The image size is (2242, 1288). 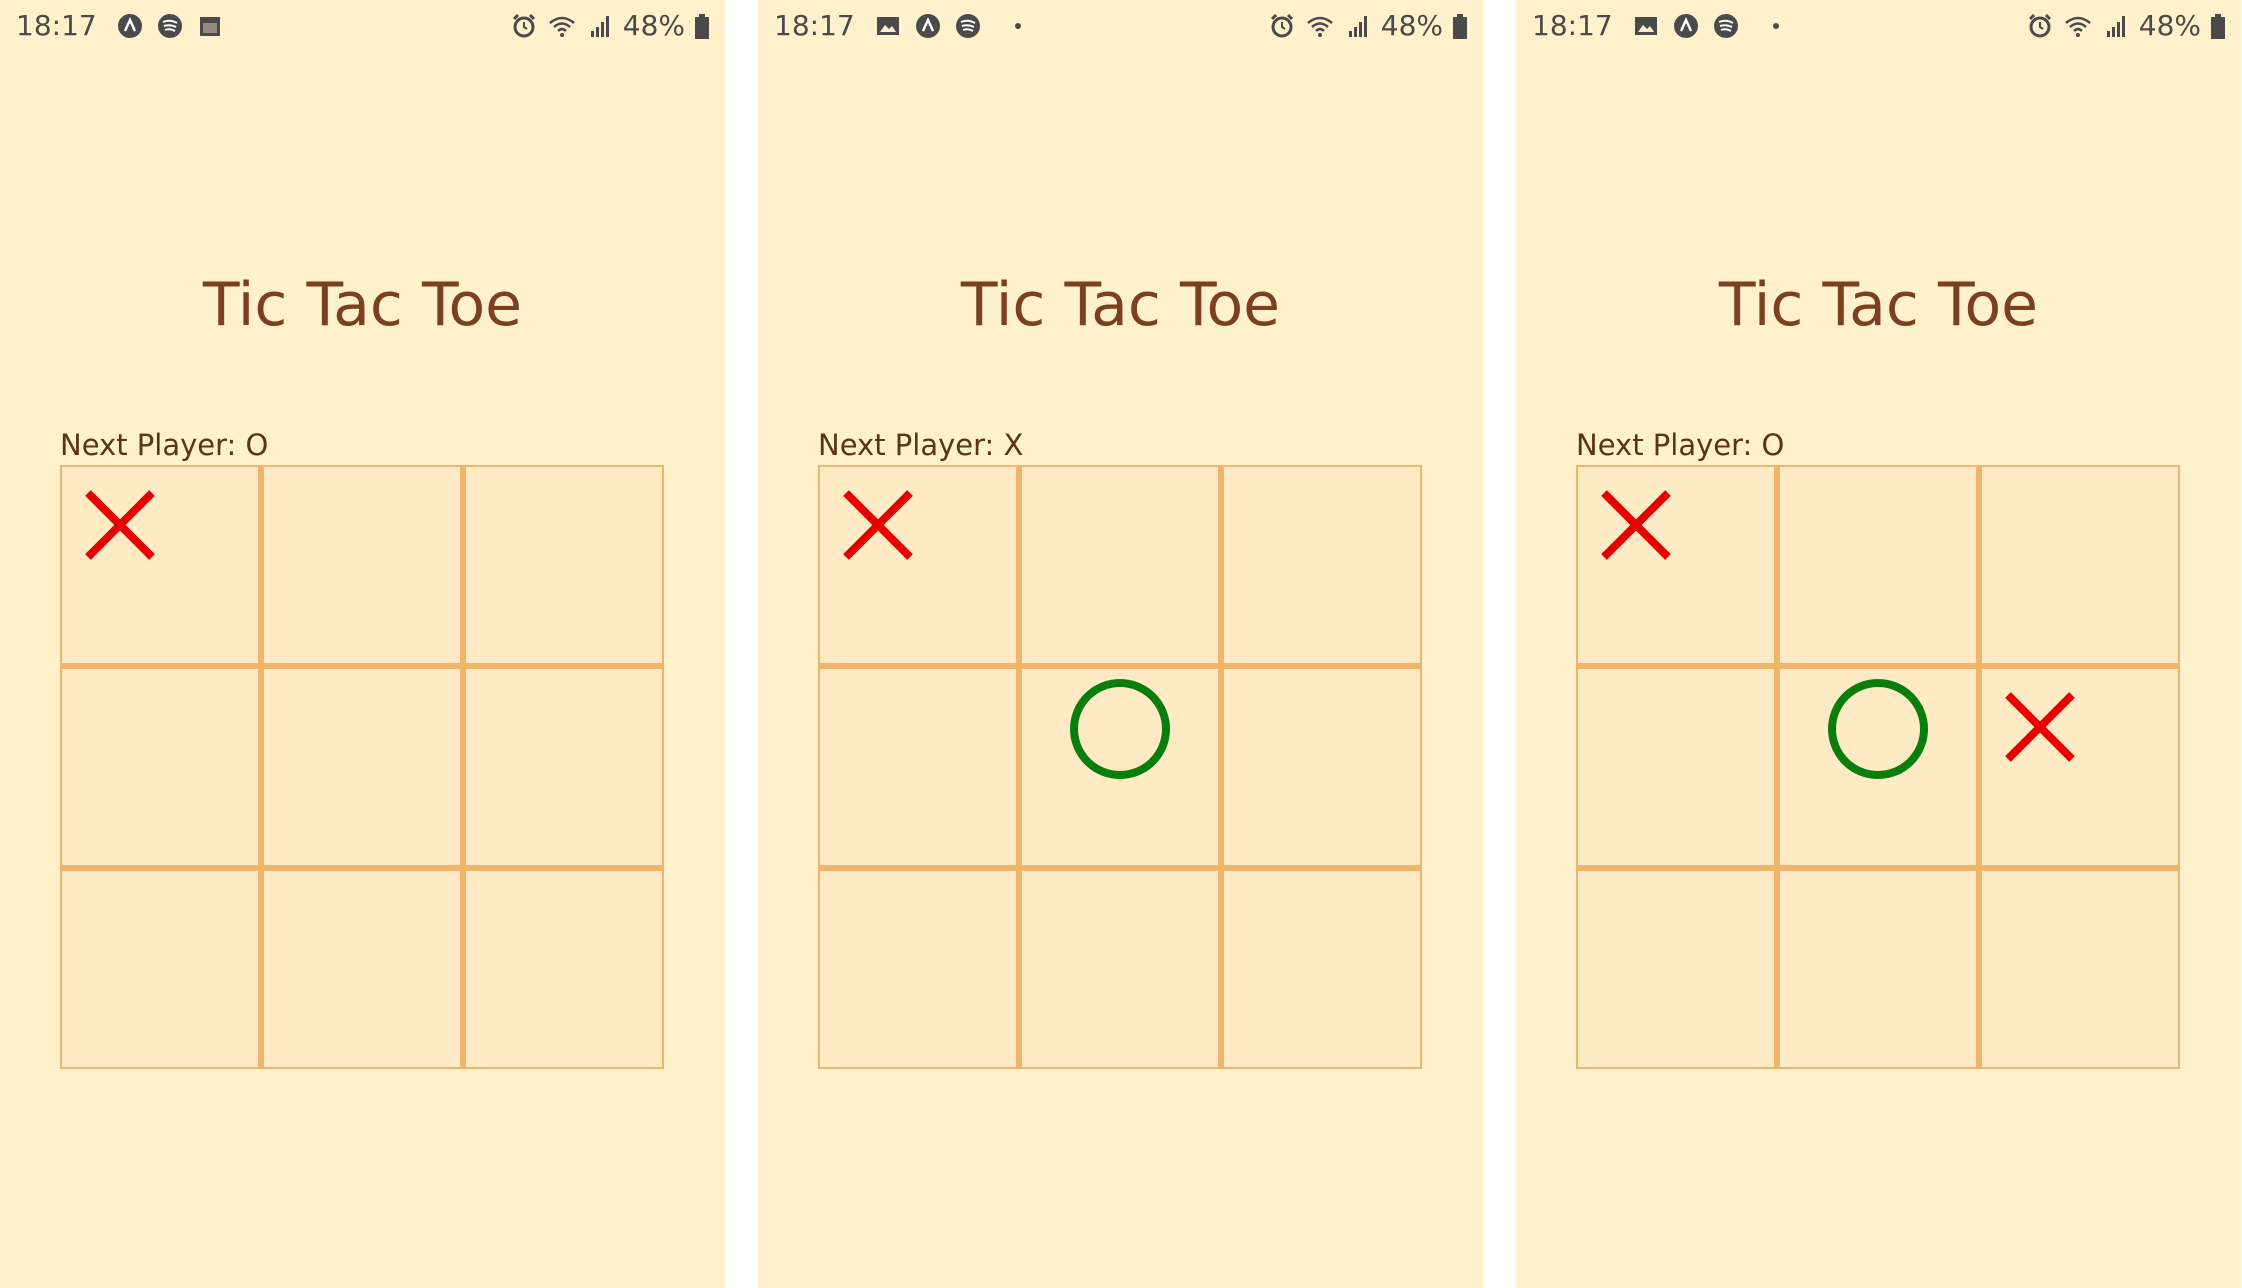 What do you see at coordinates (921, 445) in the screenshot?
I see `next-player-label: Next Player: X` at bounding box center [921, 445].